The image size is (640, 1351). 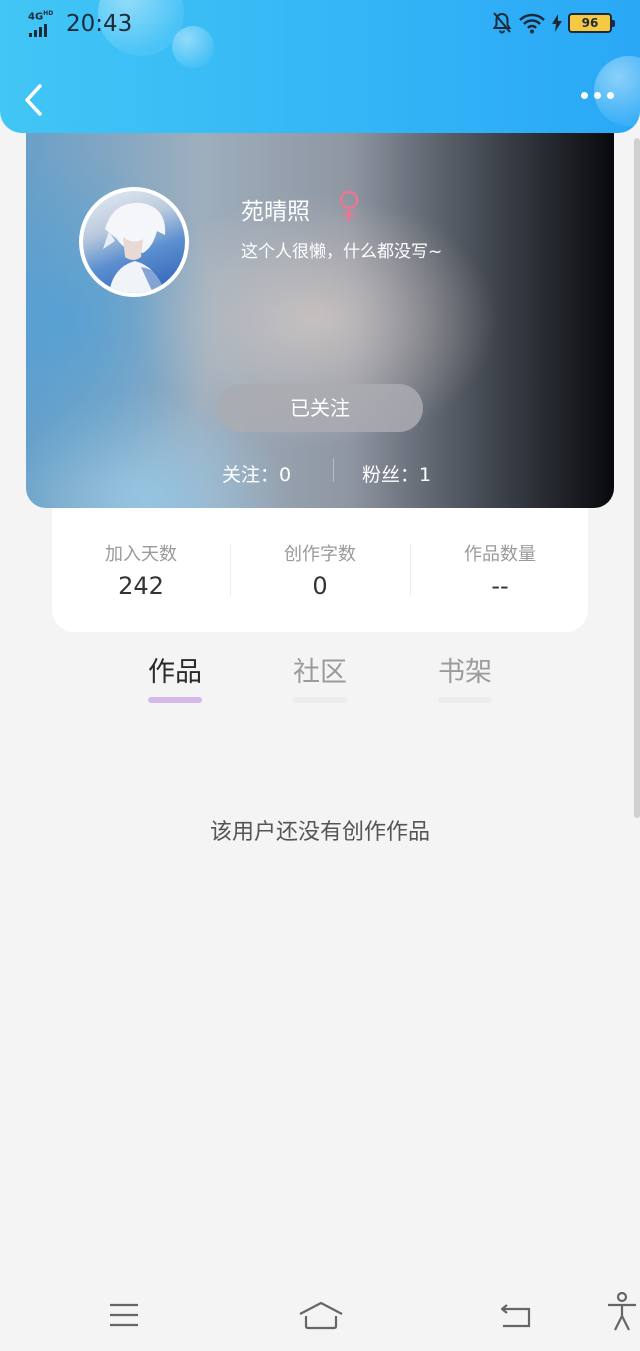 What do you see at coordinates (141, 570) in the screenshot?
I see `stat-join-days: 加入天数 242` at bounding box center [141, 570].